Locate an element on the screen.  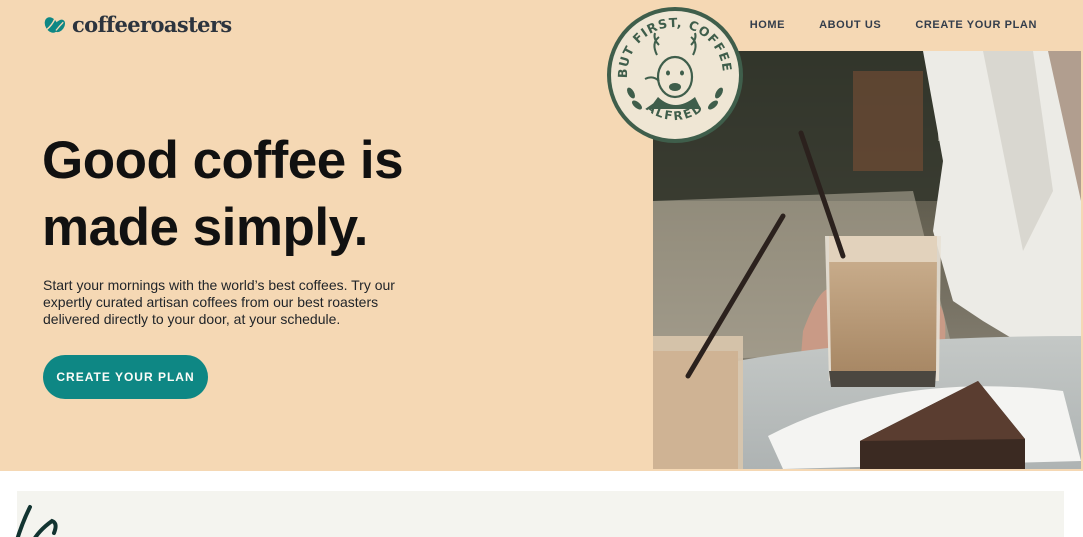
brand-name: coffeeroasters is located at coordinates (152, 24).